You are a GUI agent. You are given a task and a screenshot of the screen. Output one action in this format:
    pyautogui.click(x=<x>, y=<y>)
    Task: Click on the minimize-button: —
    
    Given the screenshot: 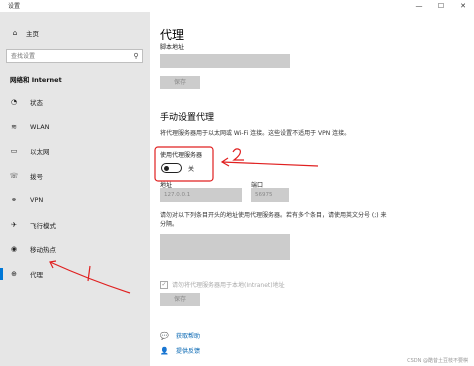 What is the action you would take?
    pyautogui.click(x=419, y=6)
    